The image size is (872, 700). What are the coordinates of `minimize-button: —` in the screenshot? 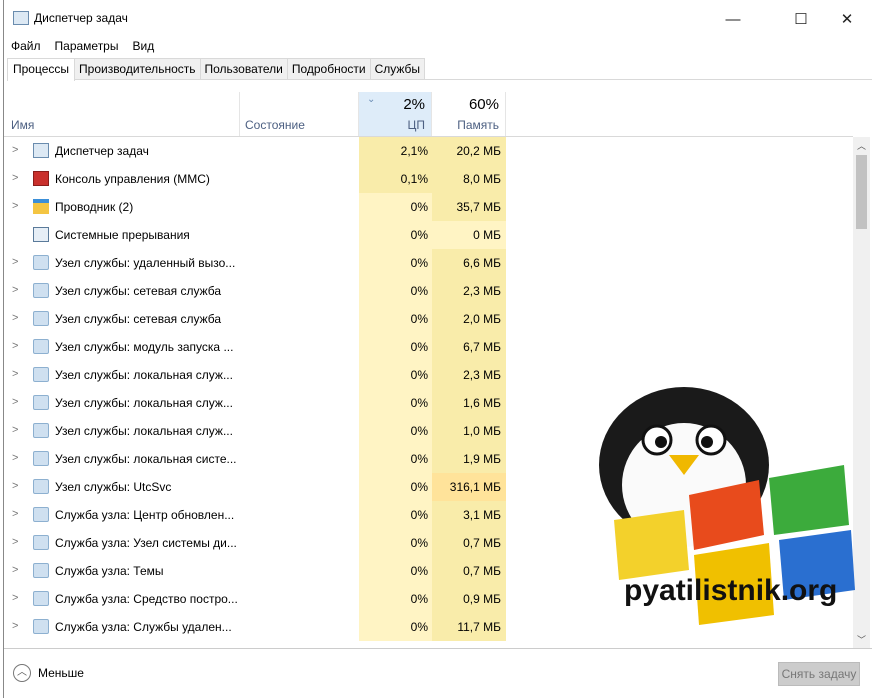 It's located at (733, 19).